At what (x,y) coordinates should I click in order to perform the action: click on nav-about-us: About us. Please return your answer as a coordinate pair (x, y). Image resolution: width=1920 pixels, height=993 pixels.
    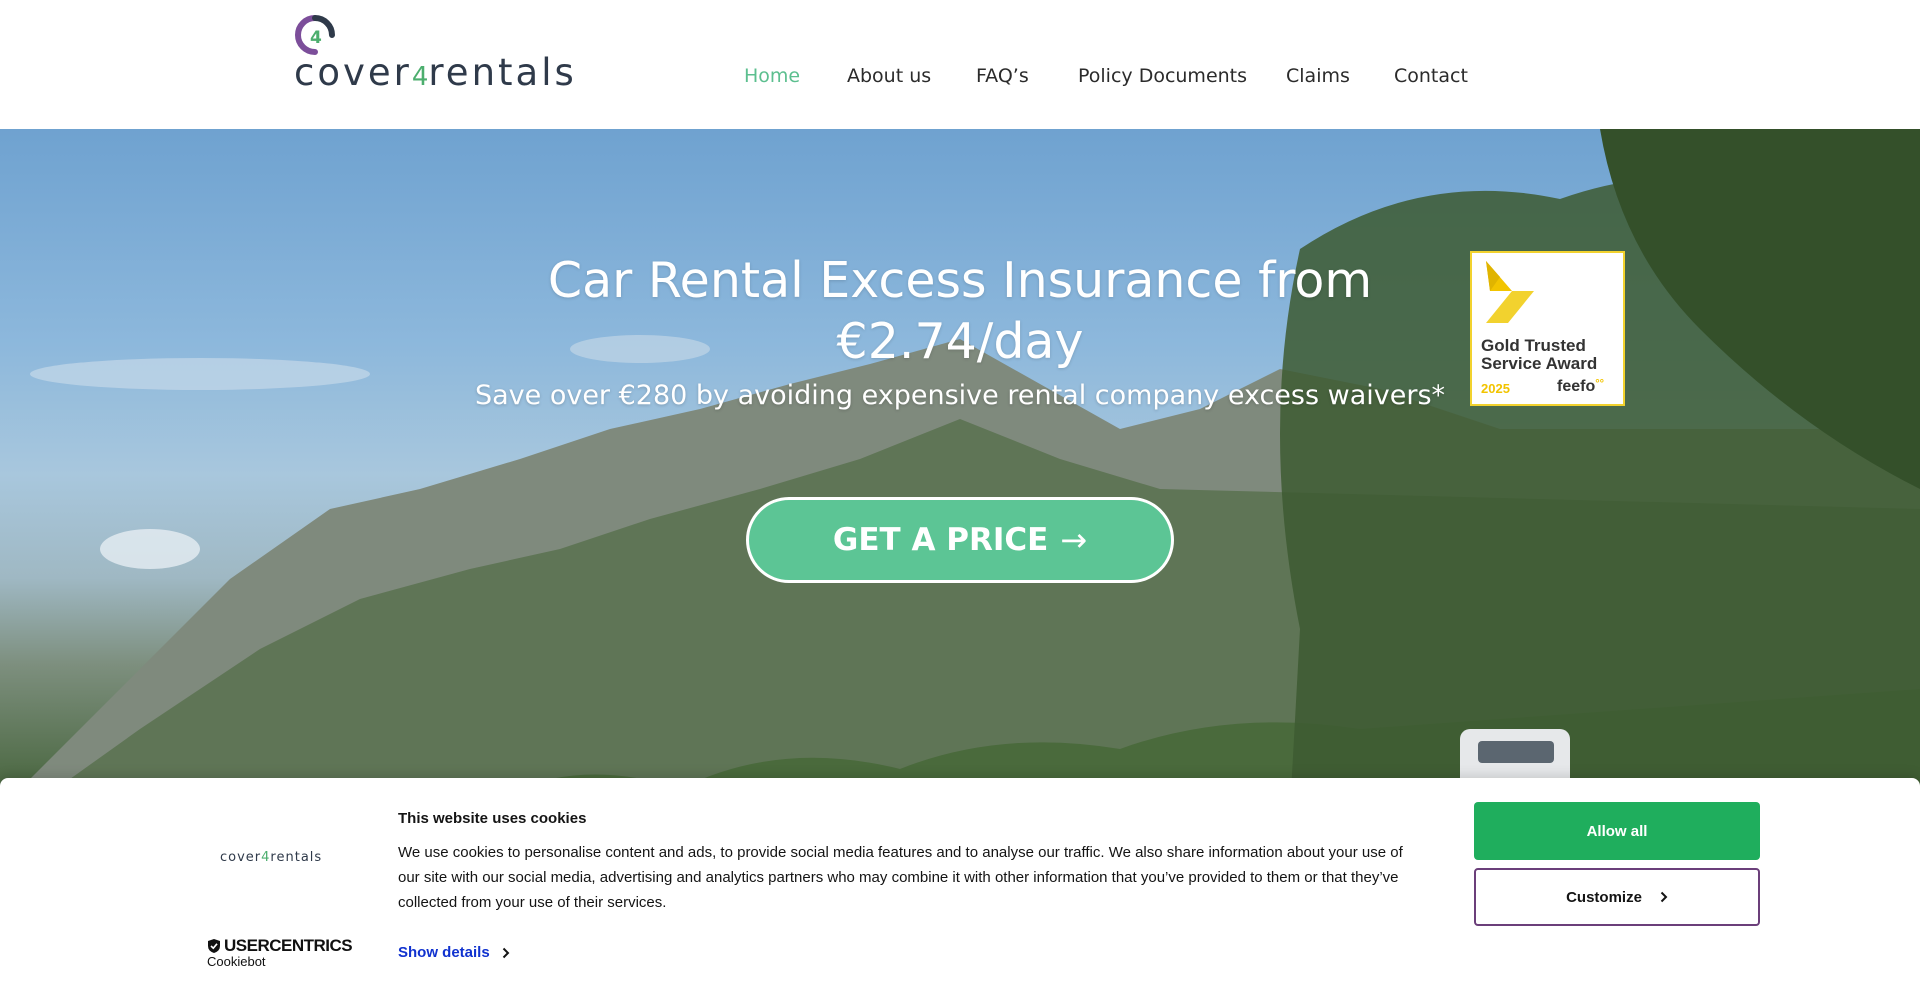
    Looking at the image, I should click on (889, 76).